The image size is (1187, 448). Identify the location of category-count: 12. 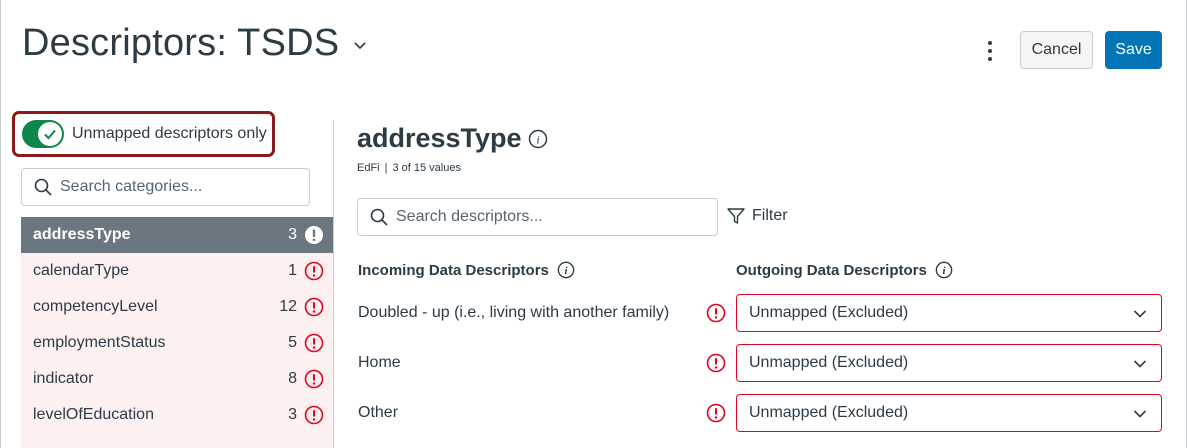
(288, 306).